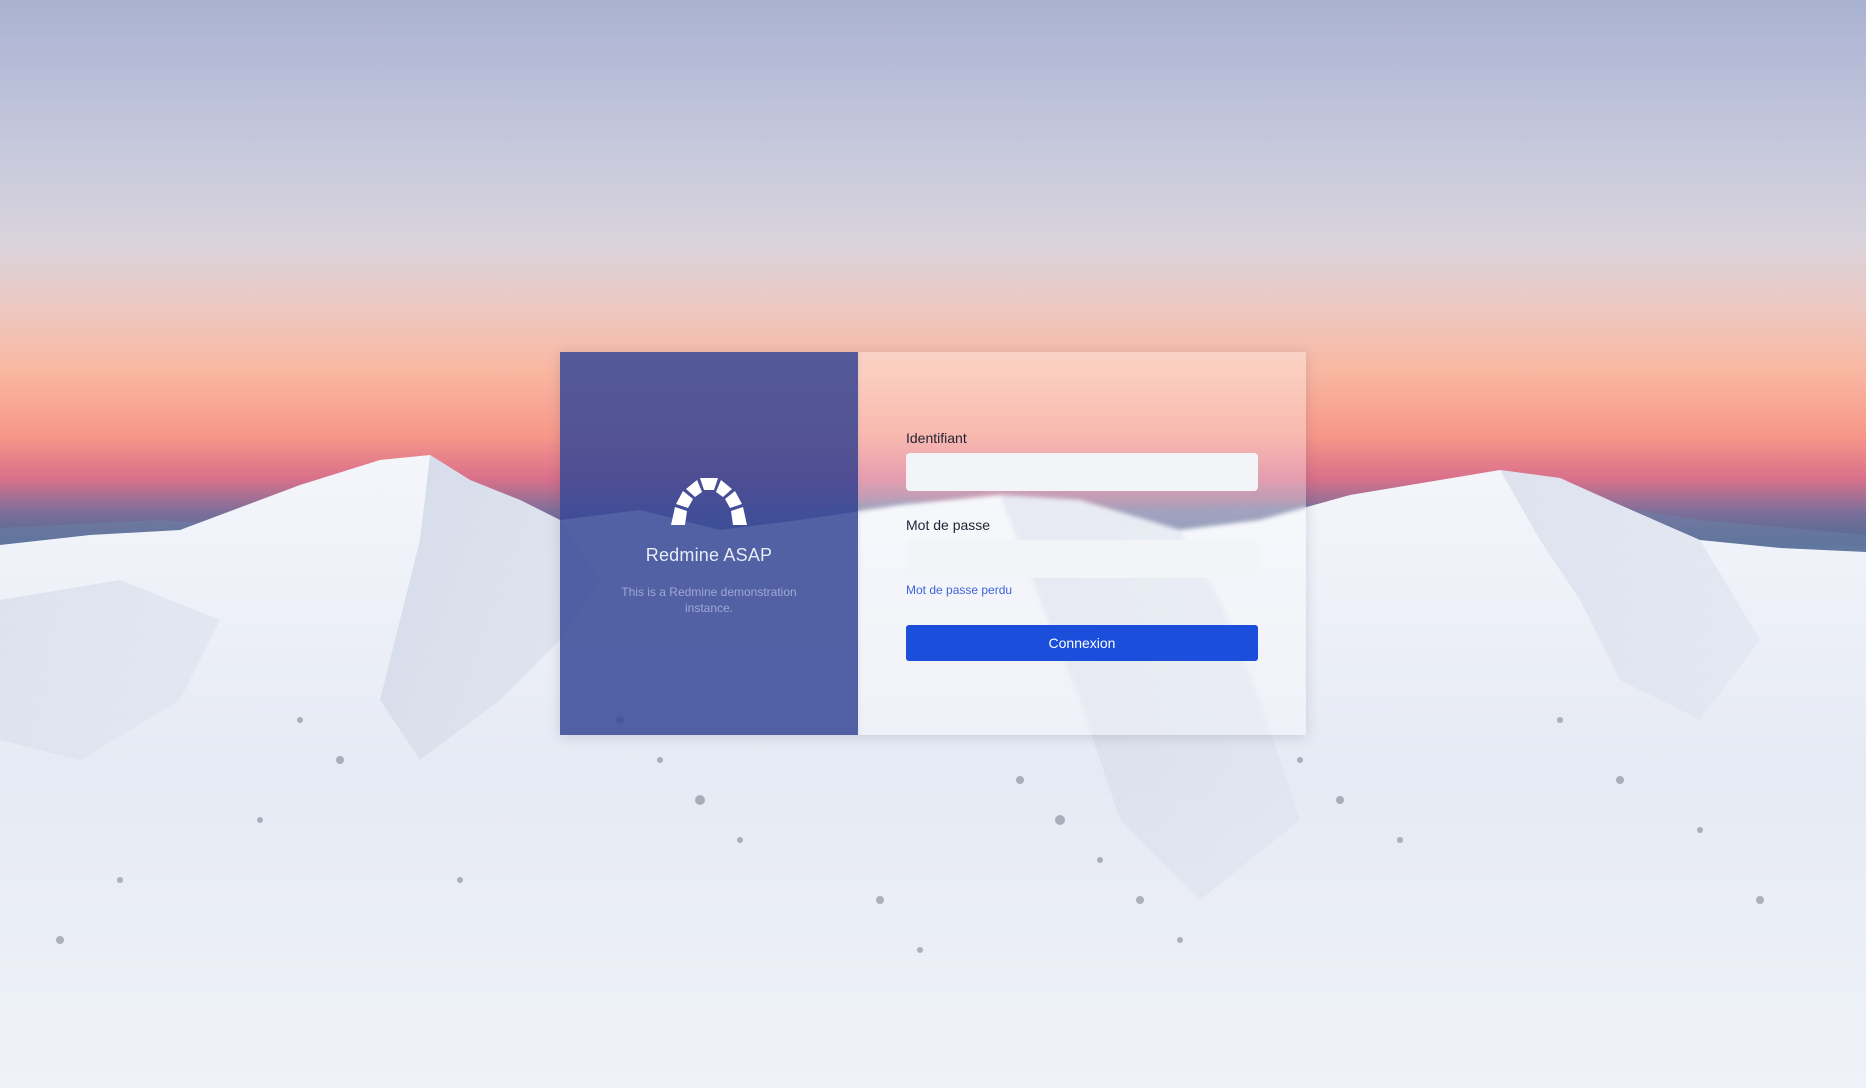 The height and width of the screenshot is (1088, 1866). What do you see at coordinates (1082, 559) in the screenshot?
I see `password-input` at bounding box center [1082, 559].